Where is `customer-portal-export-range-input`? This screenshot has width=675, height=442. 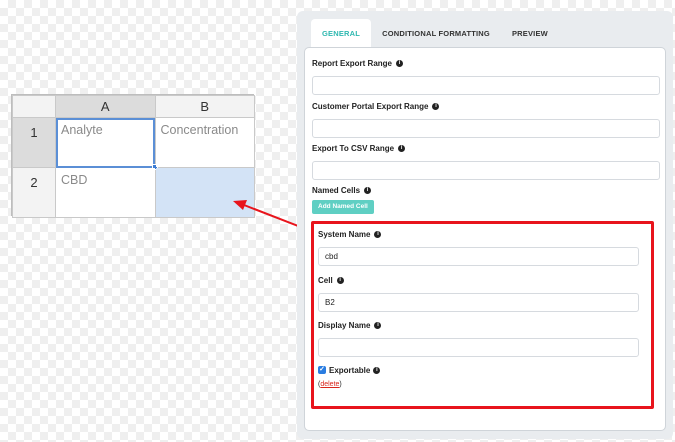 customer-portal-export-range-input is located at coordinates (486, 128).